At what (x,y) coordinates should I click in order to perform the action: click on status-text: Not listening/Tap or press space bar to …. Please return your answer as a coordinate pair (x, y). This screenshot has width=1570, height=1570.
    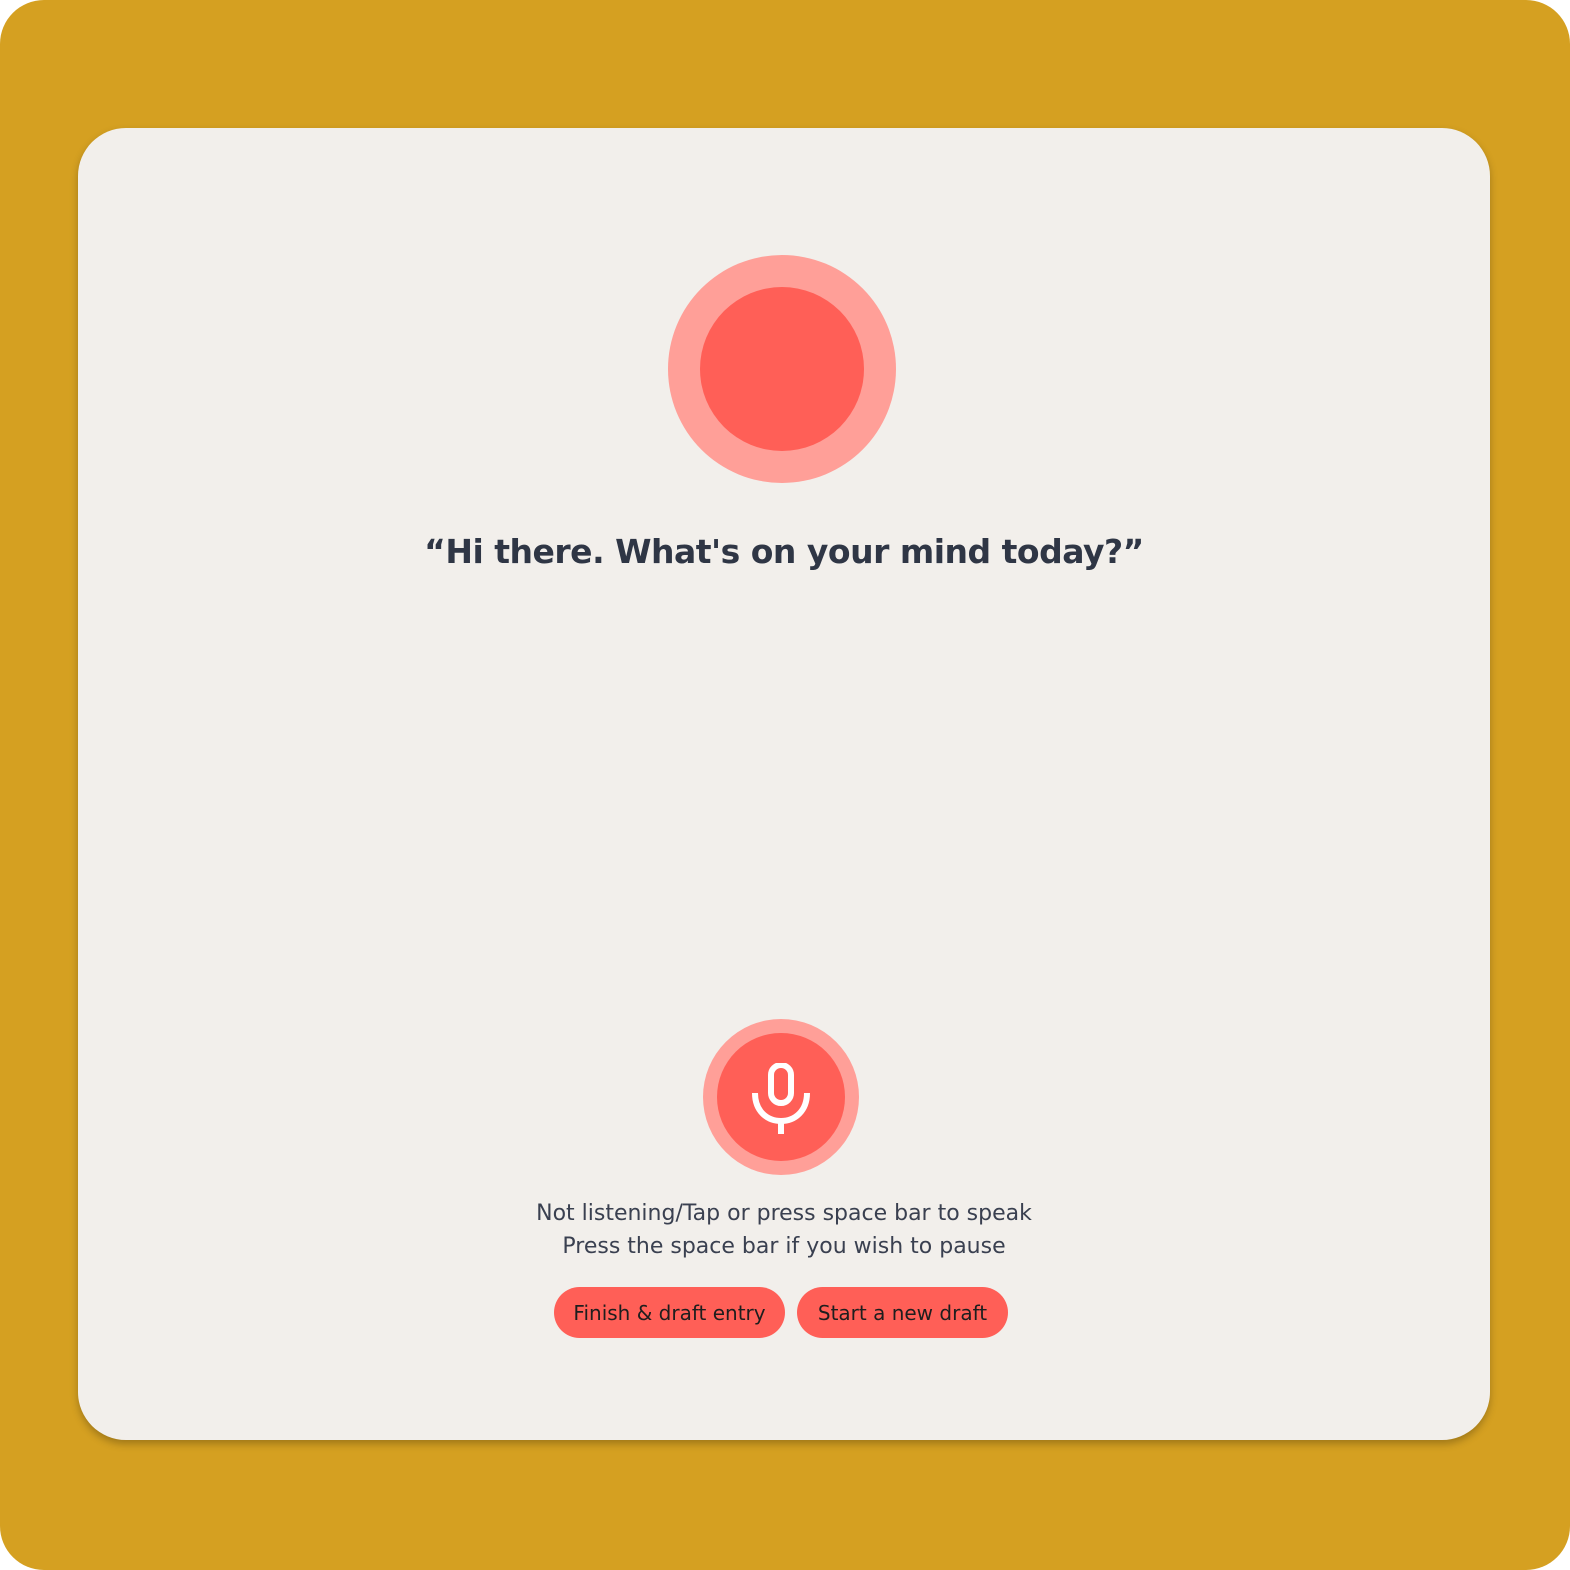
    Looking at the image, I should click on (784, 1213).